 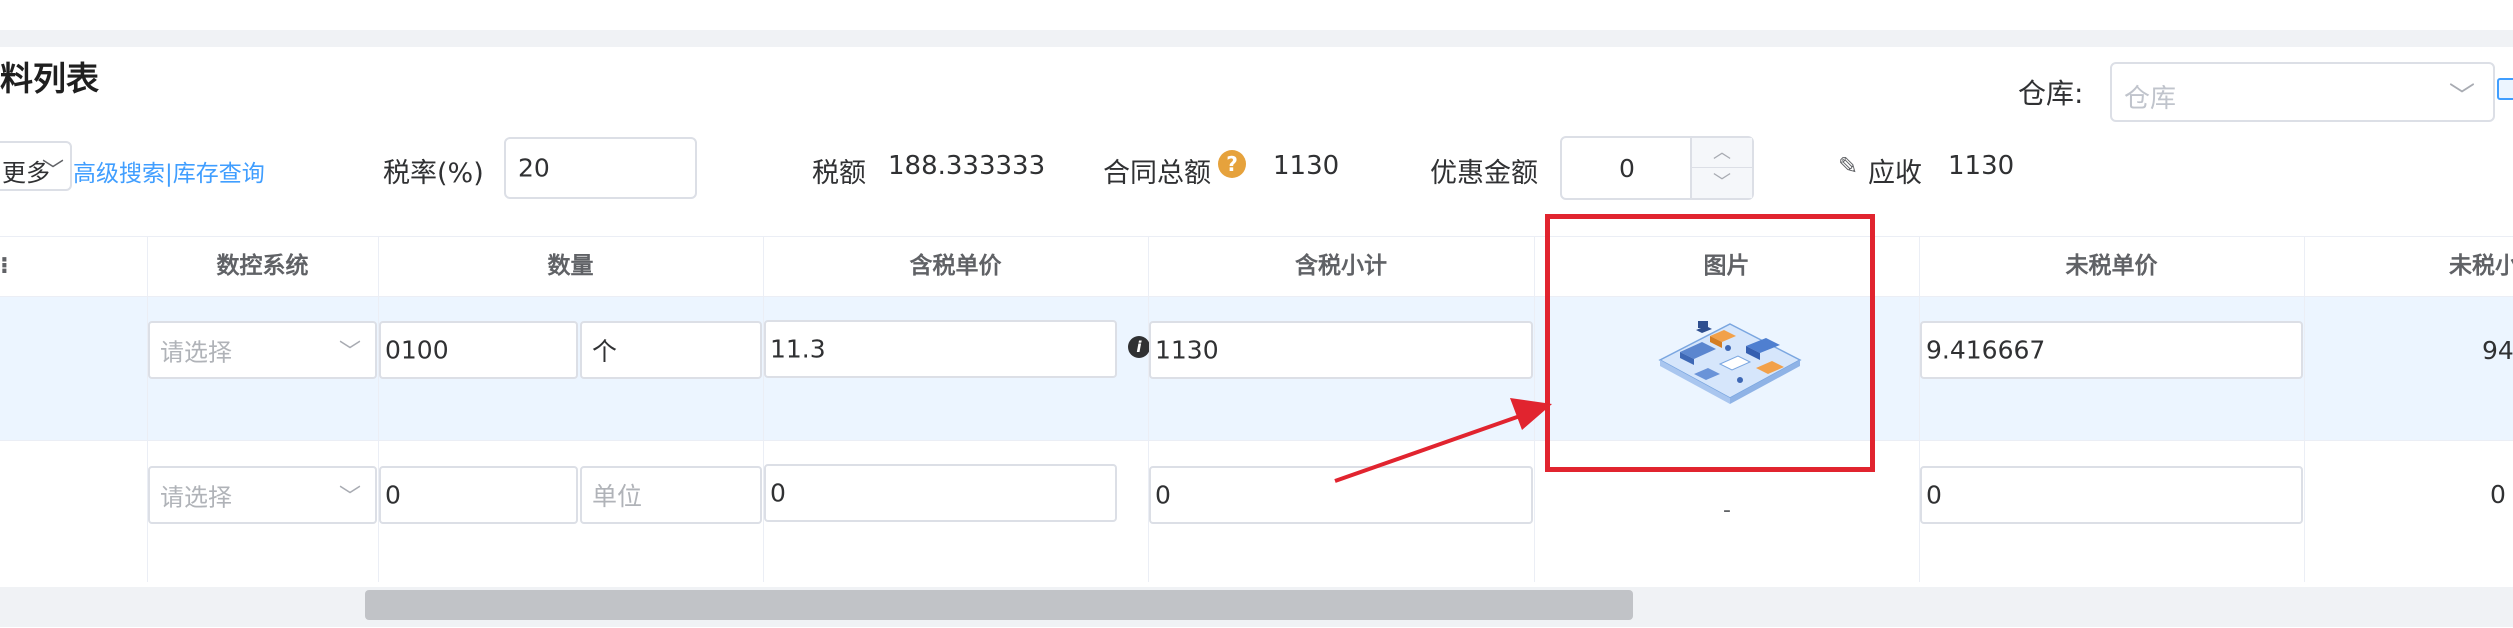 What do you see at coordinates (617, 496) in the screenshot?
I see `unit-placeholder: 单位` at bounding box center [617, 496].